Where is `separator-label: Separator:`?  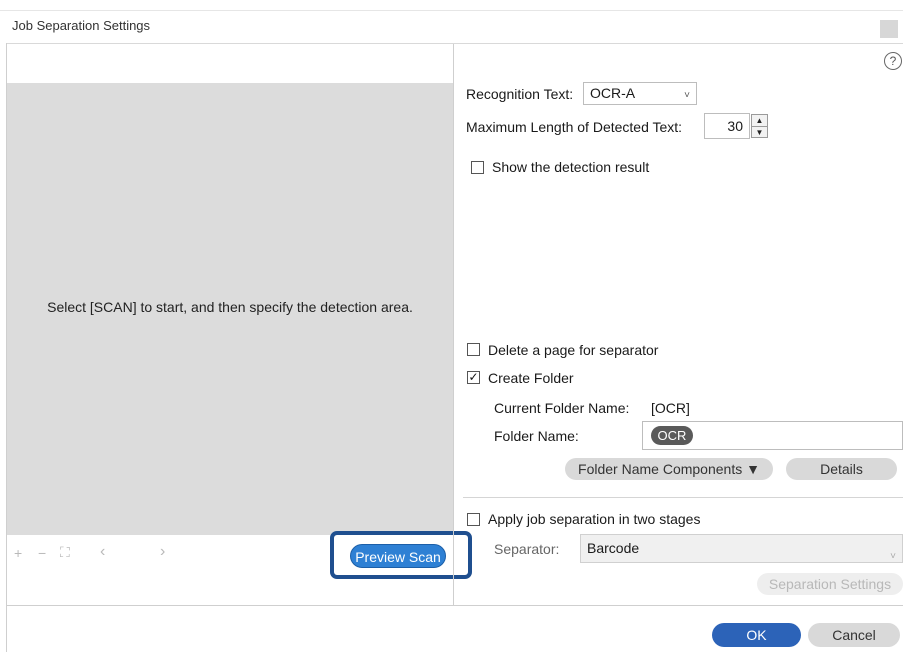
separator-label: Separator: is located at coordinates (527, 549).